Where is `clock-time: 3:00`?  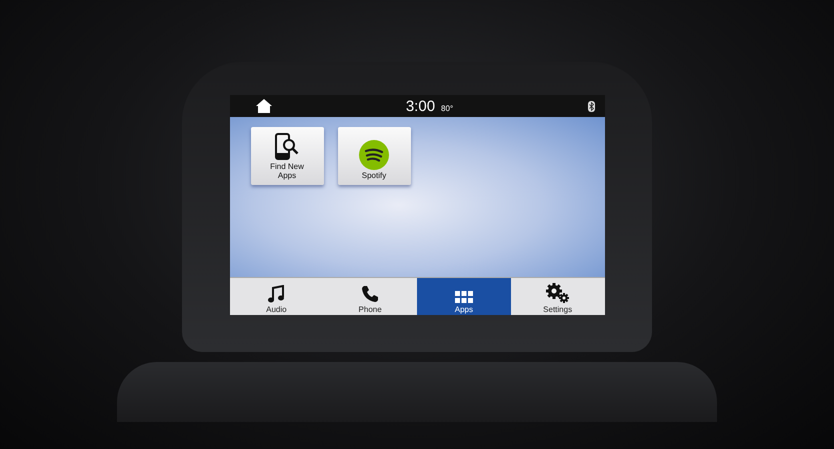
clock-time: 3:00 is located at coordinates (421, 106).